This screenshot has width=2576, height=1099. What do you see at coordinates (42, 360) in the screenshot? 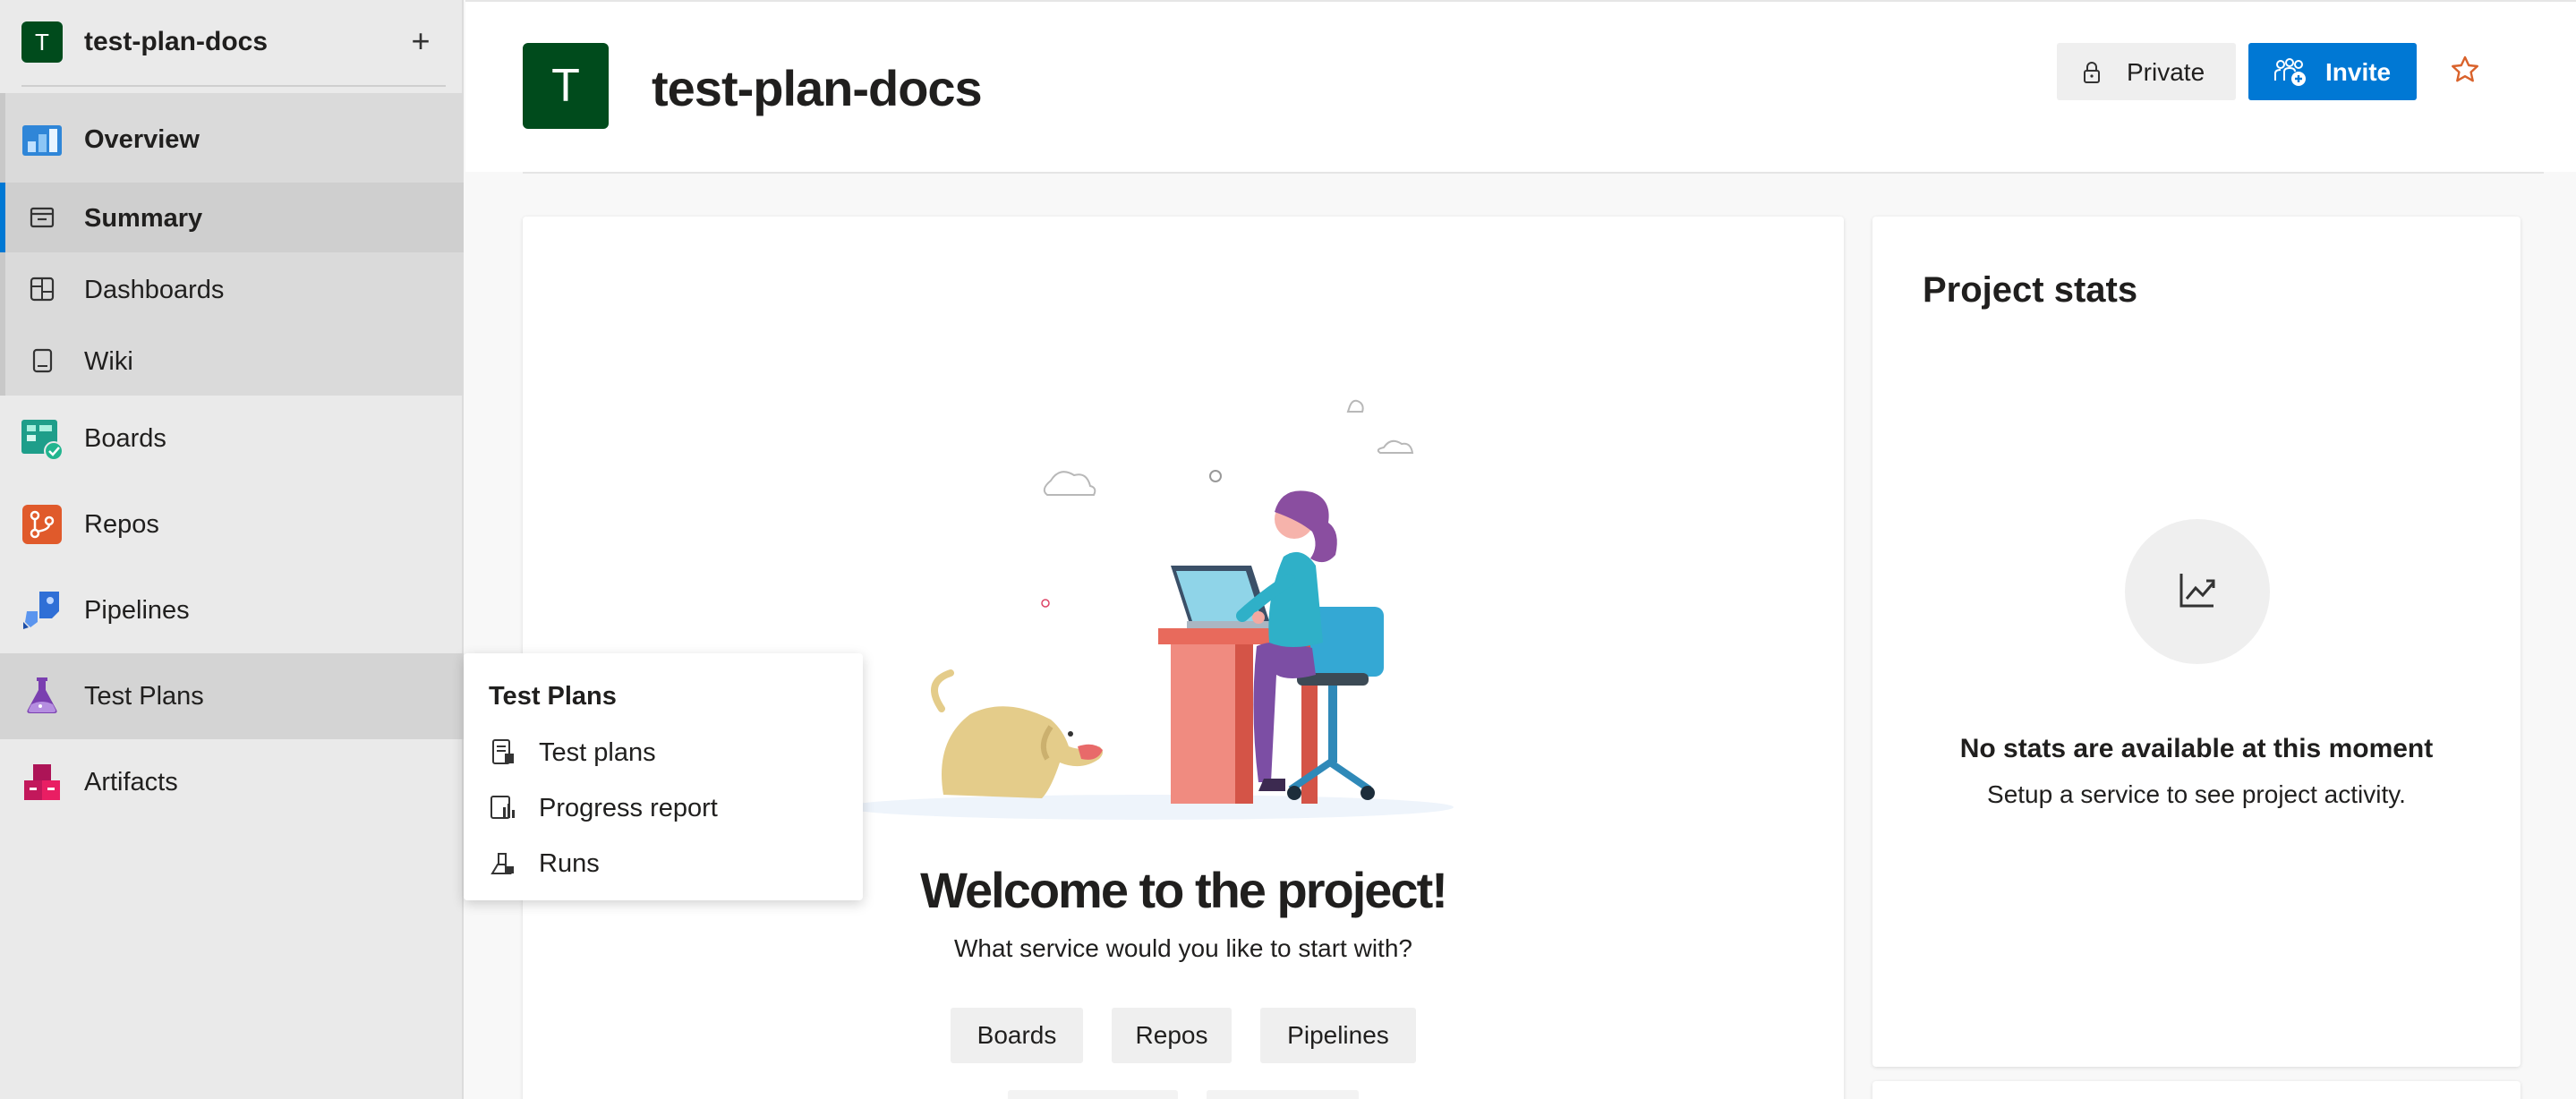
I see `wiki-icon` at bounding box center [42, 360].